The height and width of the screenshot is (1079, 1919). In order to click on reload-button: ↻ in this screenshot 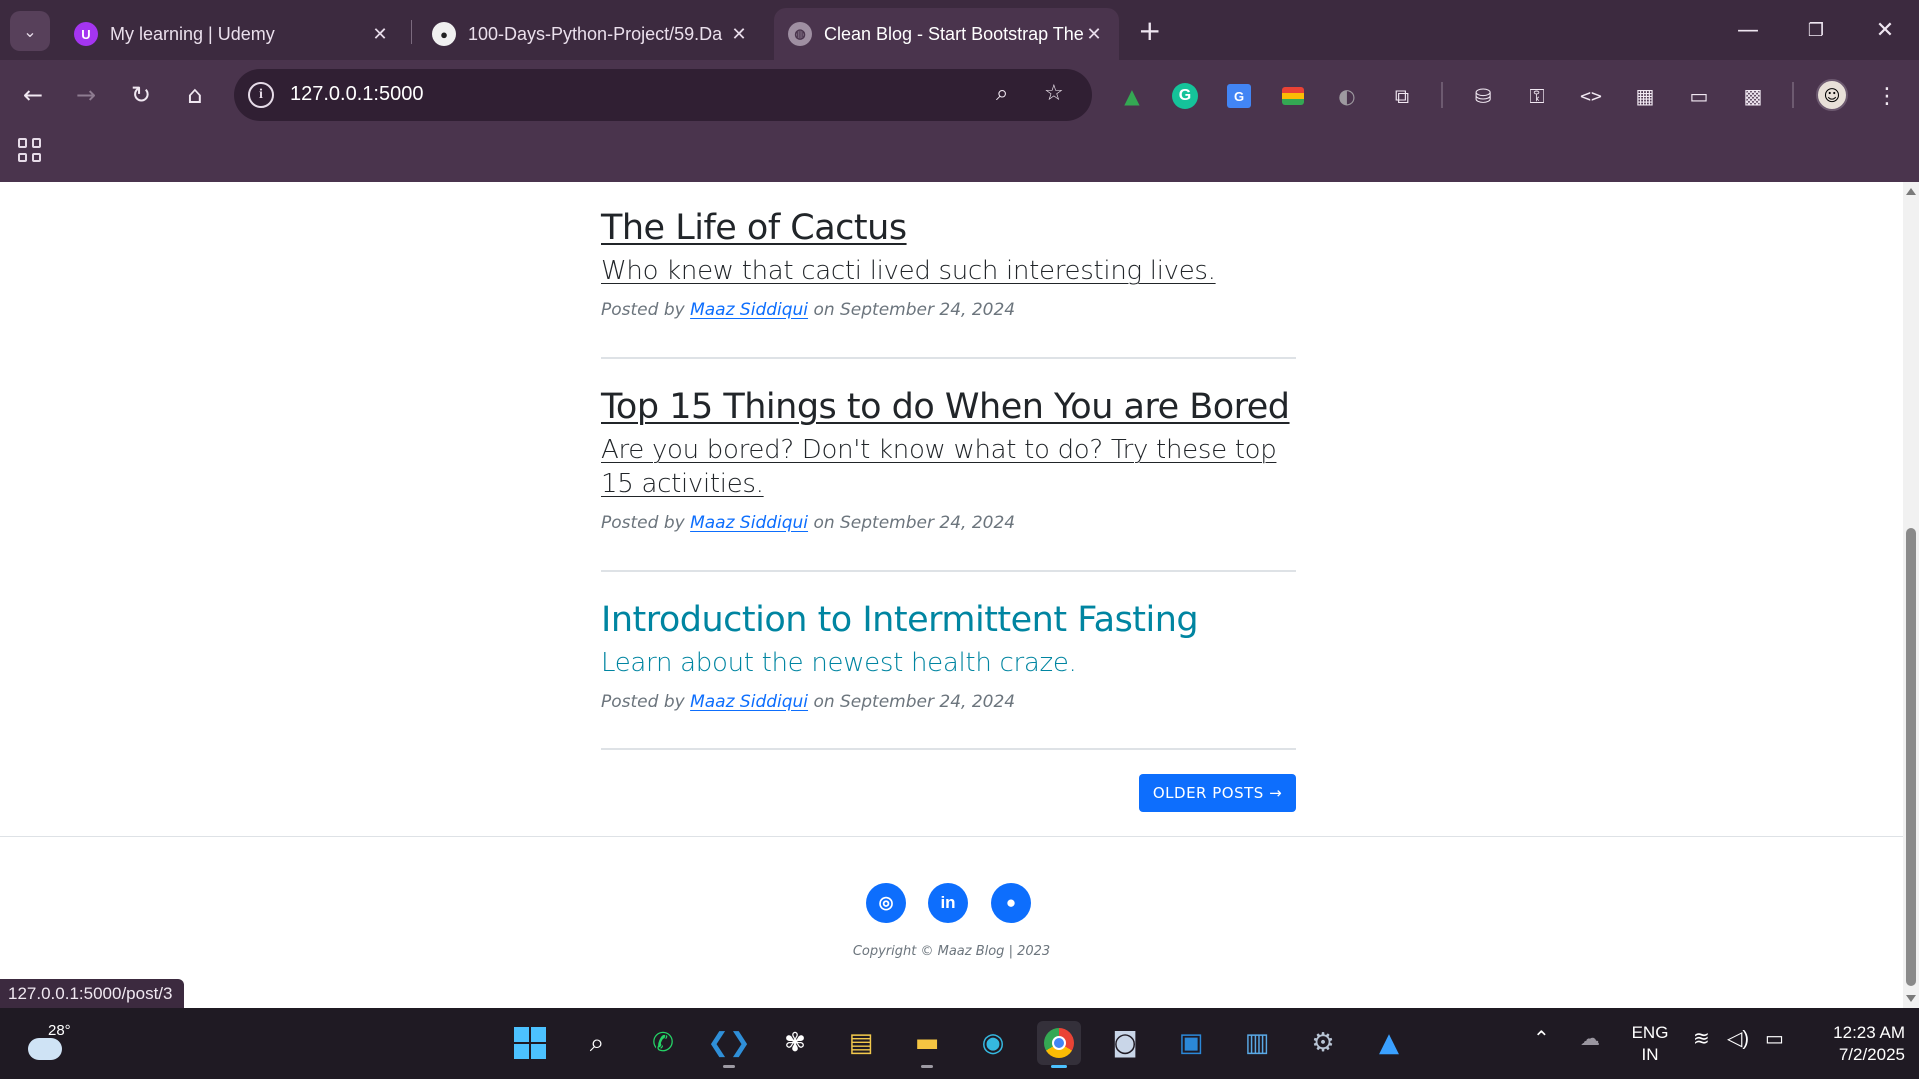, I will do `click(141, 95)`.